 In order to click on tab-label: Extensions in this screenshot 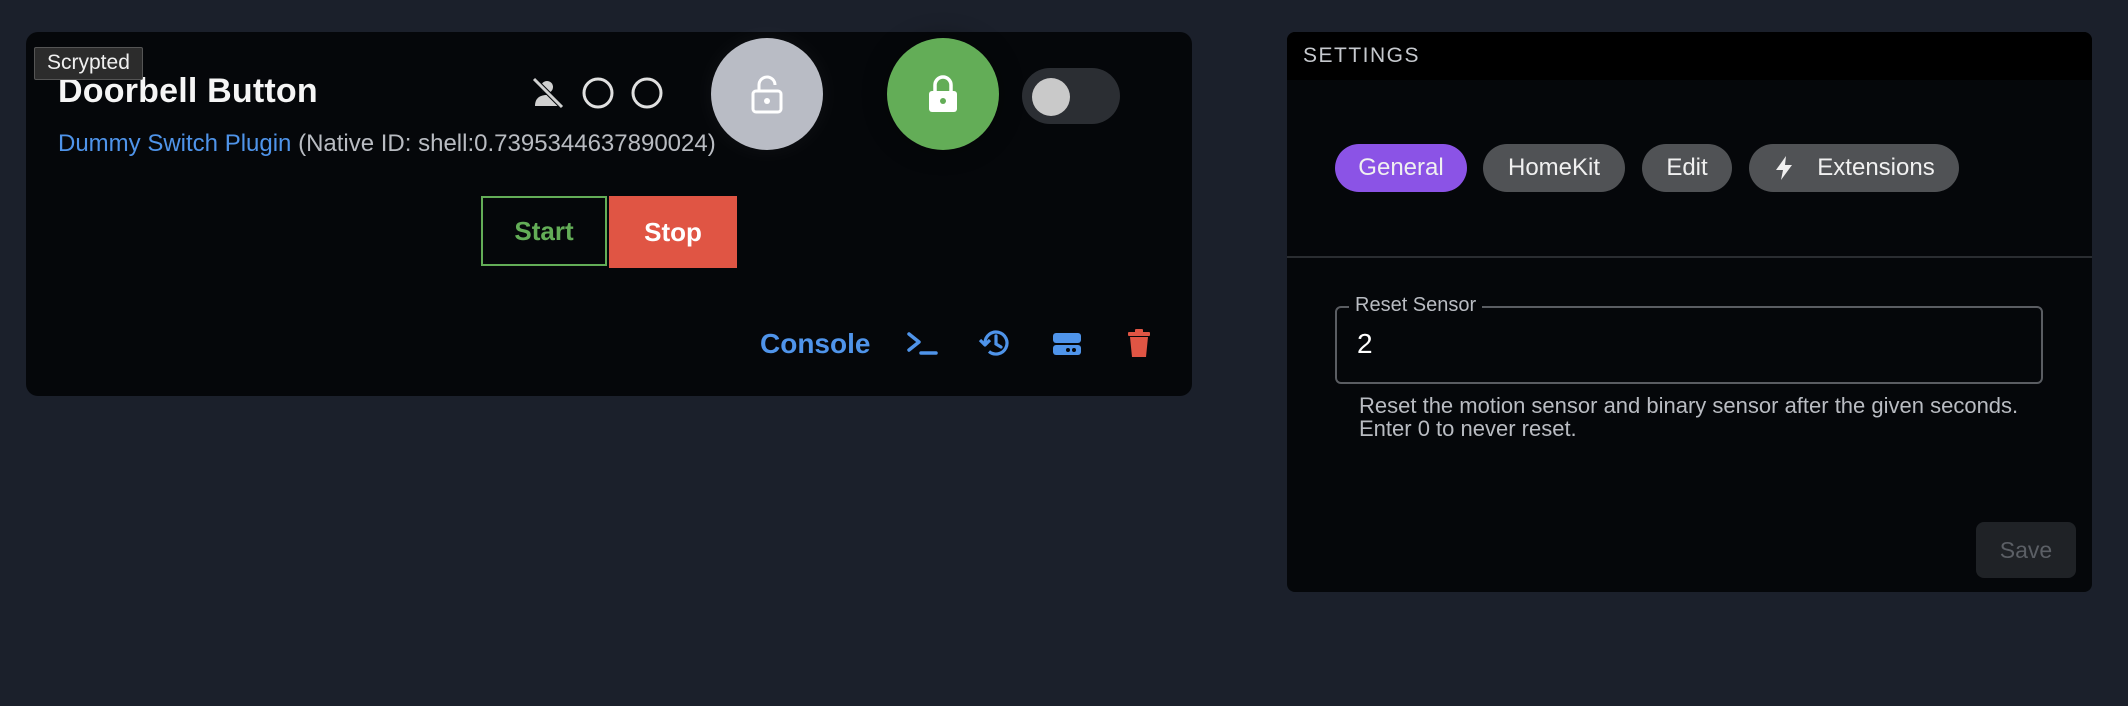, I will do `click(1876, 167)`.